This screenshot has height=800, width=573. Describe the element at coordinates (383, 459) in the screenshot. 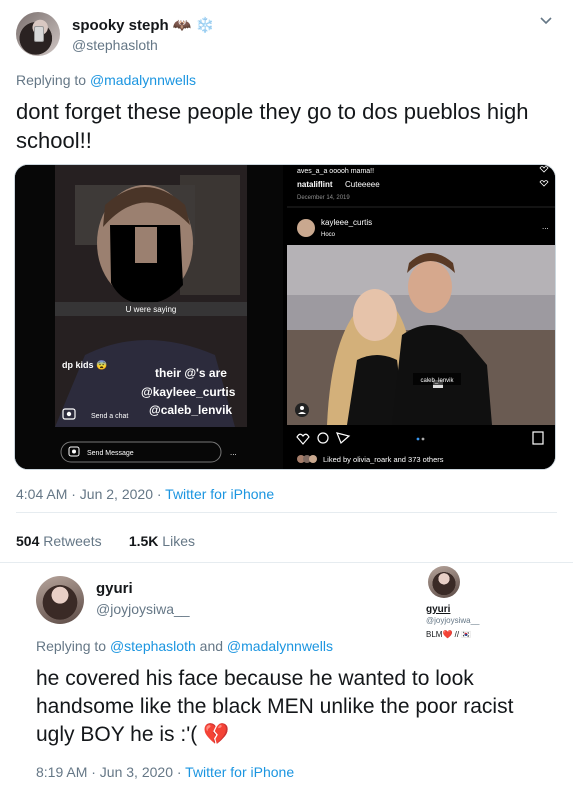

I see `ig-likes-text: Liked by olivia_roark and 373 others` at that location.